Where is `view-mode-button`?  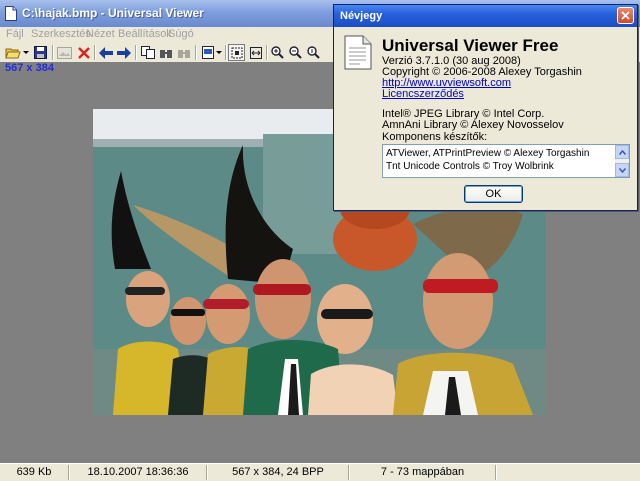
view-mode-button is located at coordinates (207, 52).